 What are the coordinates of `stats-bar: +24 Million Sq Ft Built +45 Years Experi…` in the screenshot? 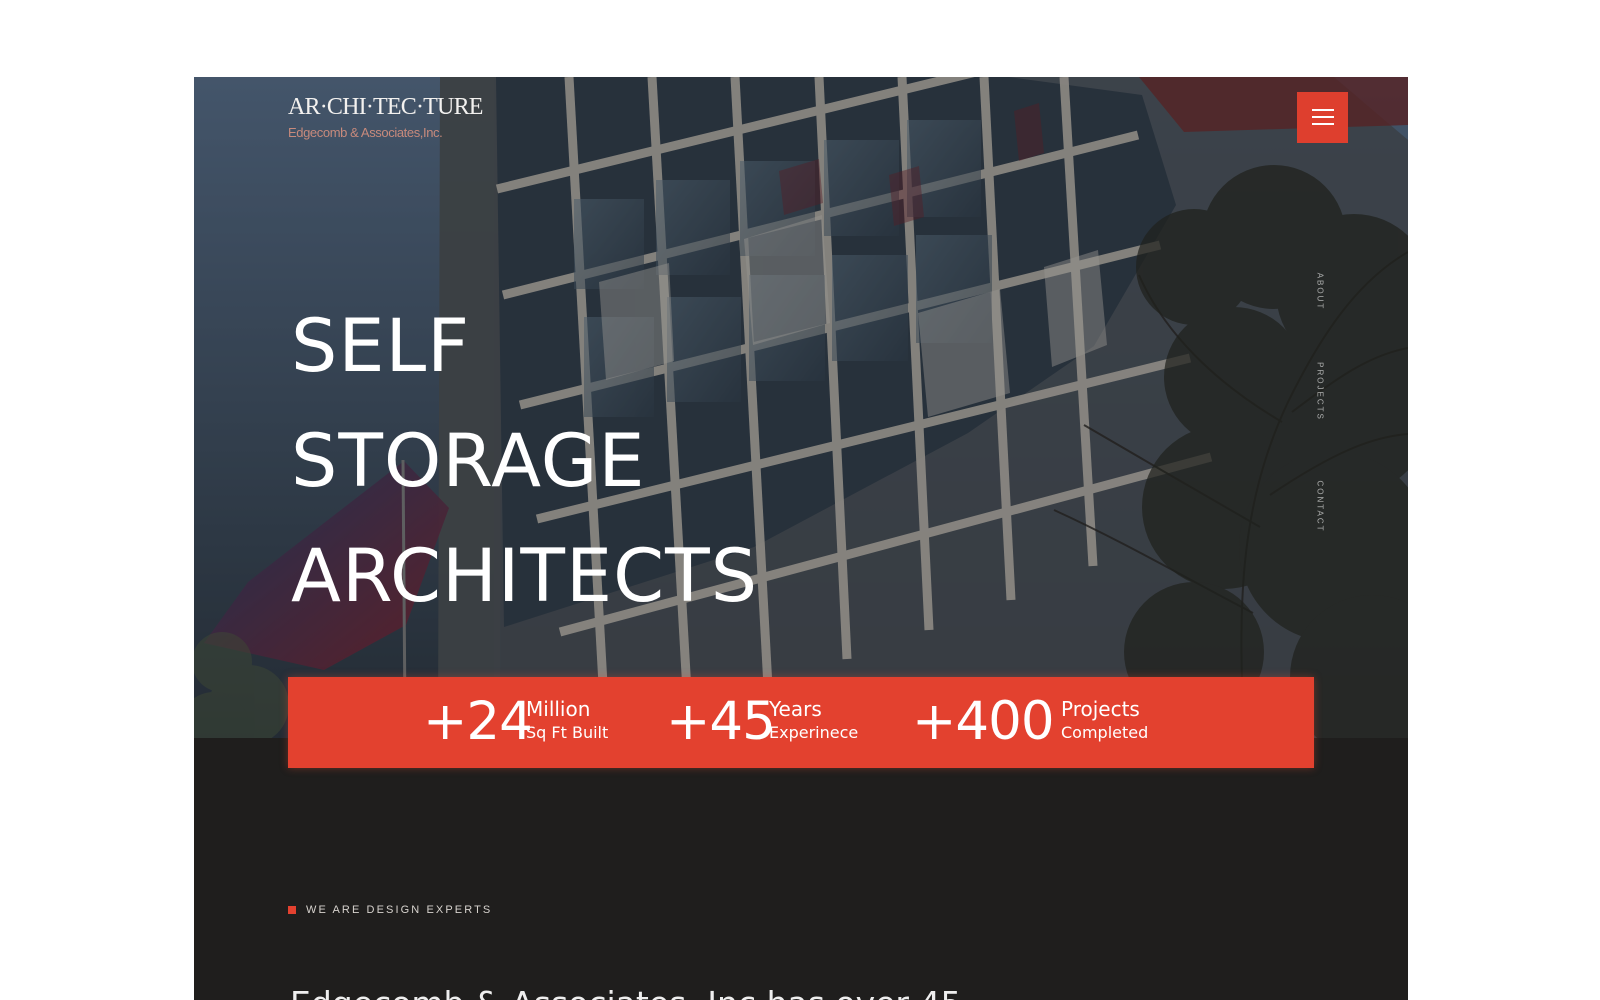 It's located at (801, 722).